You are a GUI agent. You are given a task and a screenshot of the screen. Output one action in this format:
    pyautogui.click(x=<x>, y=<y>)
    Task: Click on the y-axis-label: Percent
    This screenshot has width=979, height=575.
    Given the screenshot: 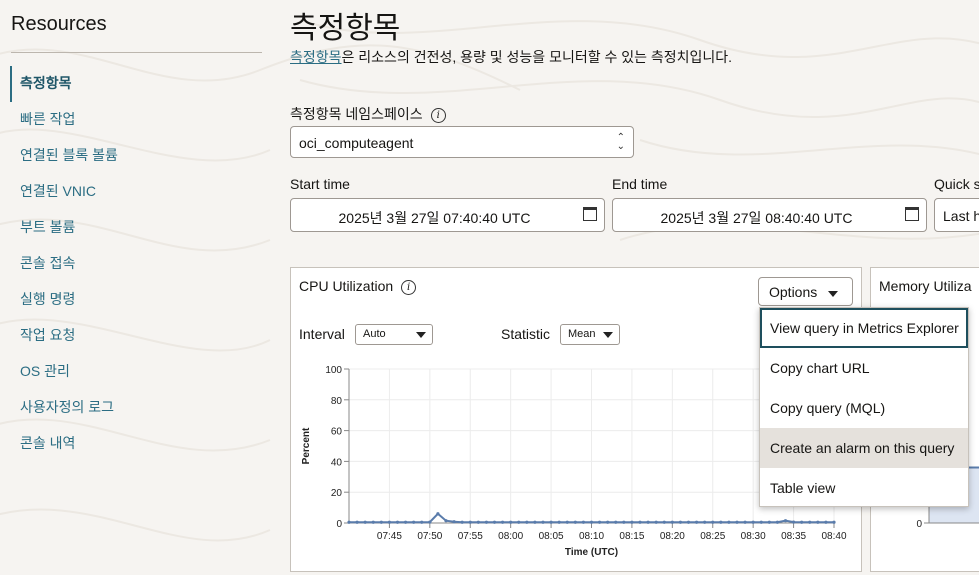 What is the action you would take?
    pyautogui.click(x=306, y=445)
    